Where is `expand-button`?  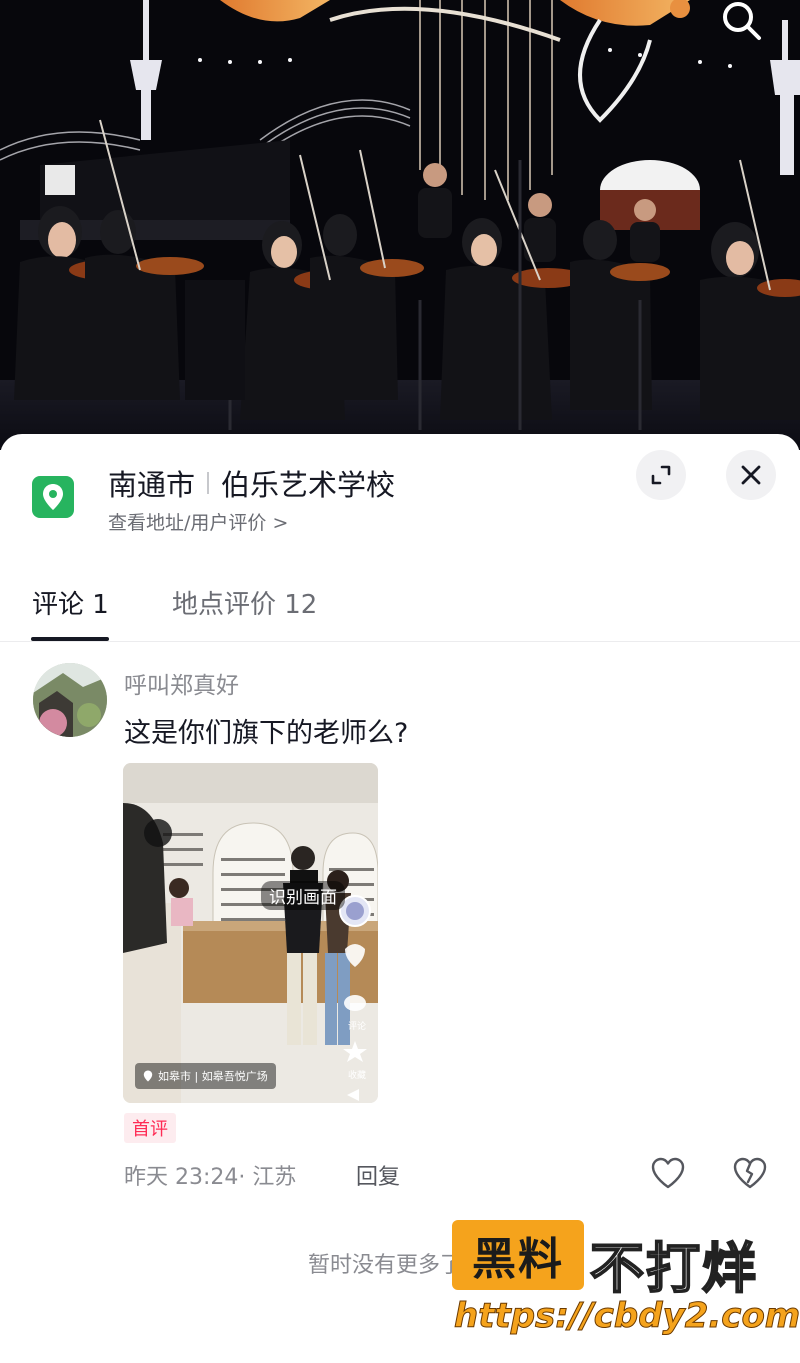 expand-button is located at coordinates (661, 475).